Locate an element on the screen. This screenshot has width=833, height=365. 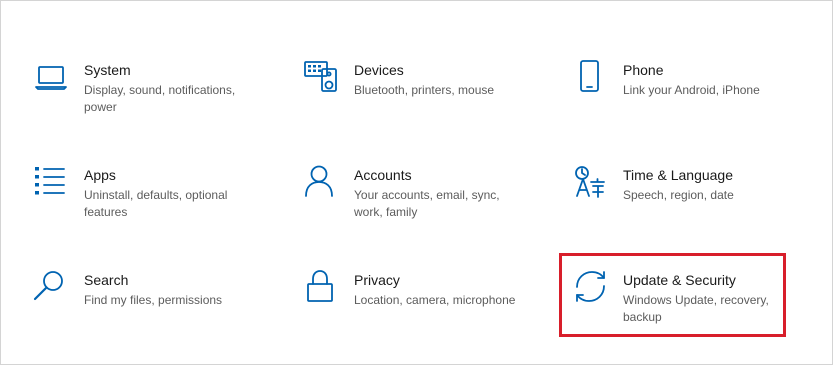
tile-title: Apps is located at coordinates (100, 175).